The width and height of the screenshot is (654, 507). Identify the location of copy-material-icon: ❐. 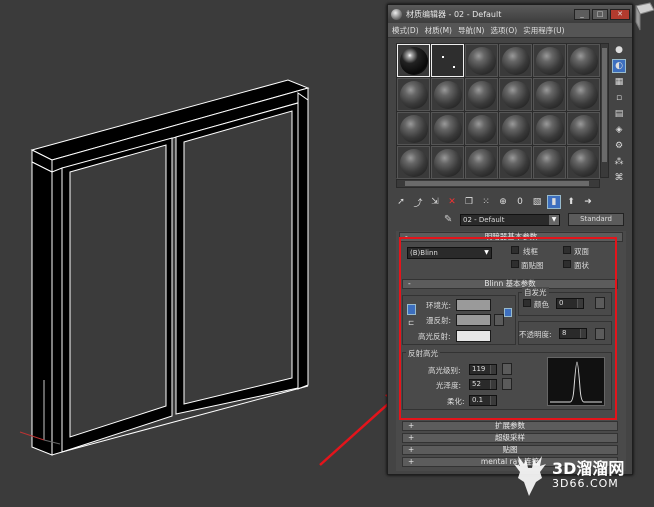
(469, 202).